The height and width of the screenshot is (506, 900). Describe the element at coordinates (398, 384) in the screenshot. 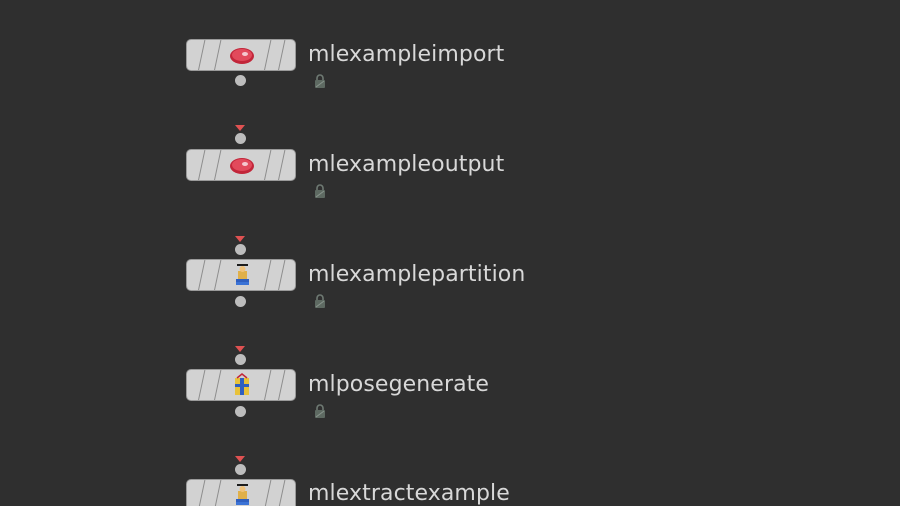

I see `node-label: mlposegenerate` at that location.